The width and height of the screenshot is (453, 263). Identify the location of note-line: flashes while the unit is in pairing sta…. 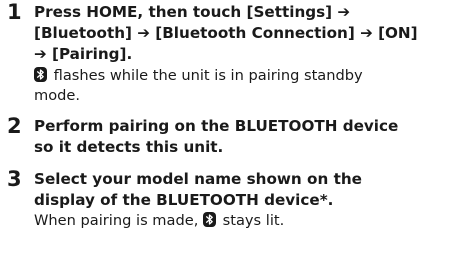
(241, 76).